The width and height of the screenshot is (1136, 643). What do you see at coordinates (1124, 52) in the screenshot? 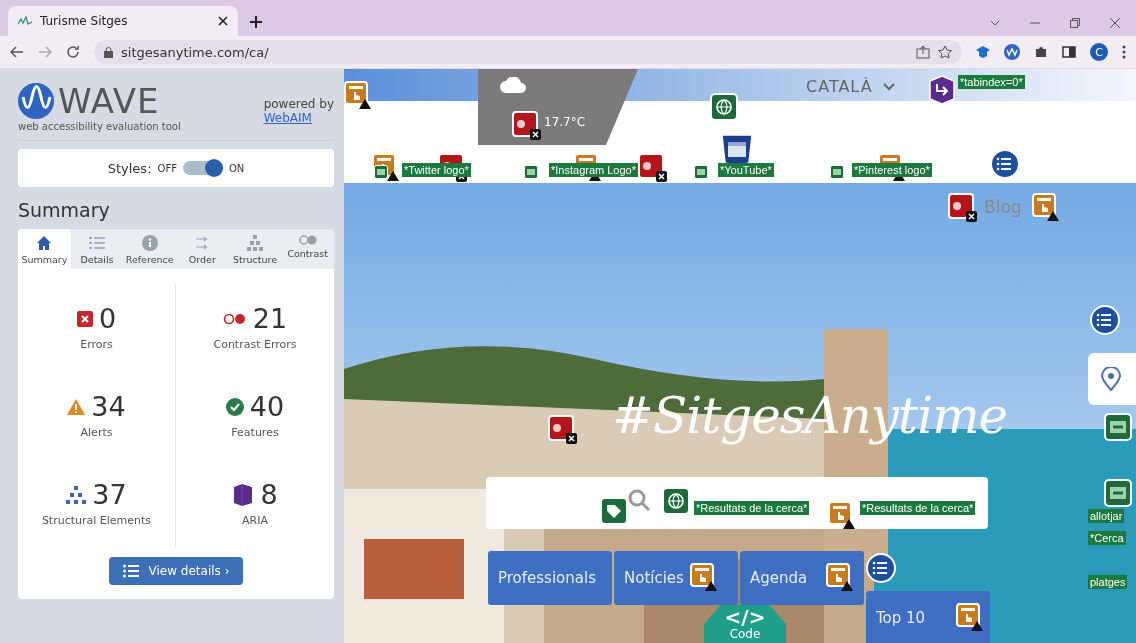
I see `menu-icon` at bounding box center [1124, 52].